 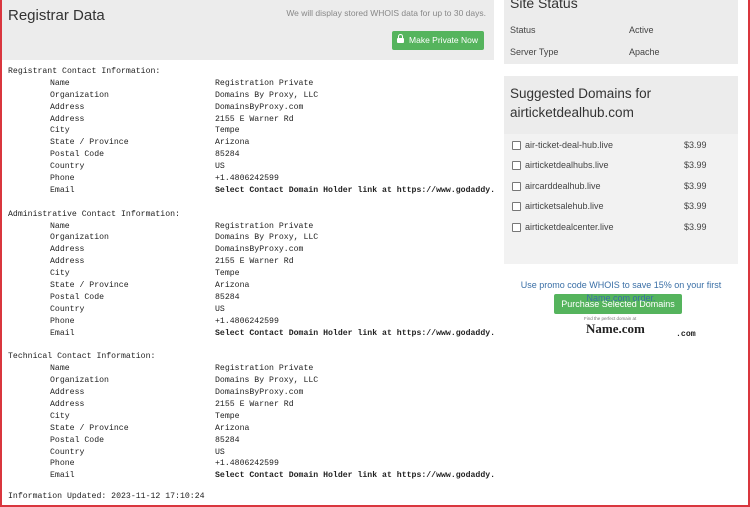 I want to click on whois-row: Postal Code 85284, so click(x=124, y=155).